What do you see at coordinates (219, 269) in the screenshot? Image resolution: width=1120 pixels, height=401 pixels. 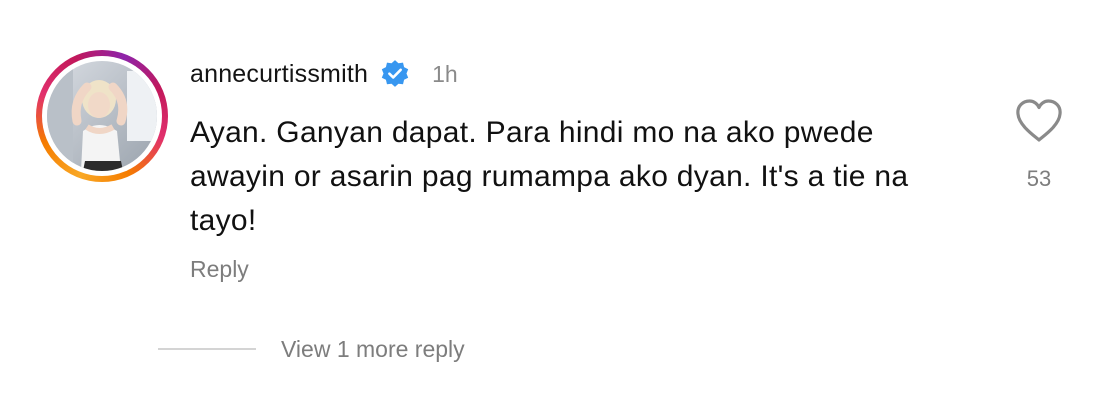 I see `reply-button: Reply` at bounding box center [219, 269].